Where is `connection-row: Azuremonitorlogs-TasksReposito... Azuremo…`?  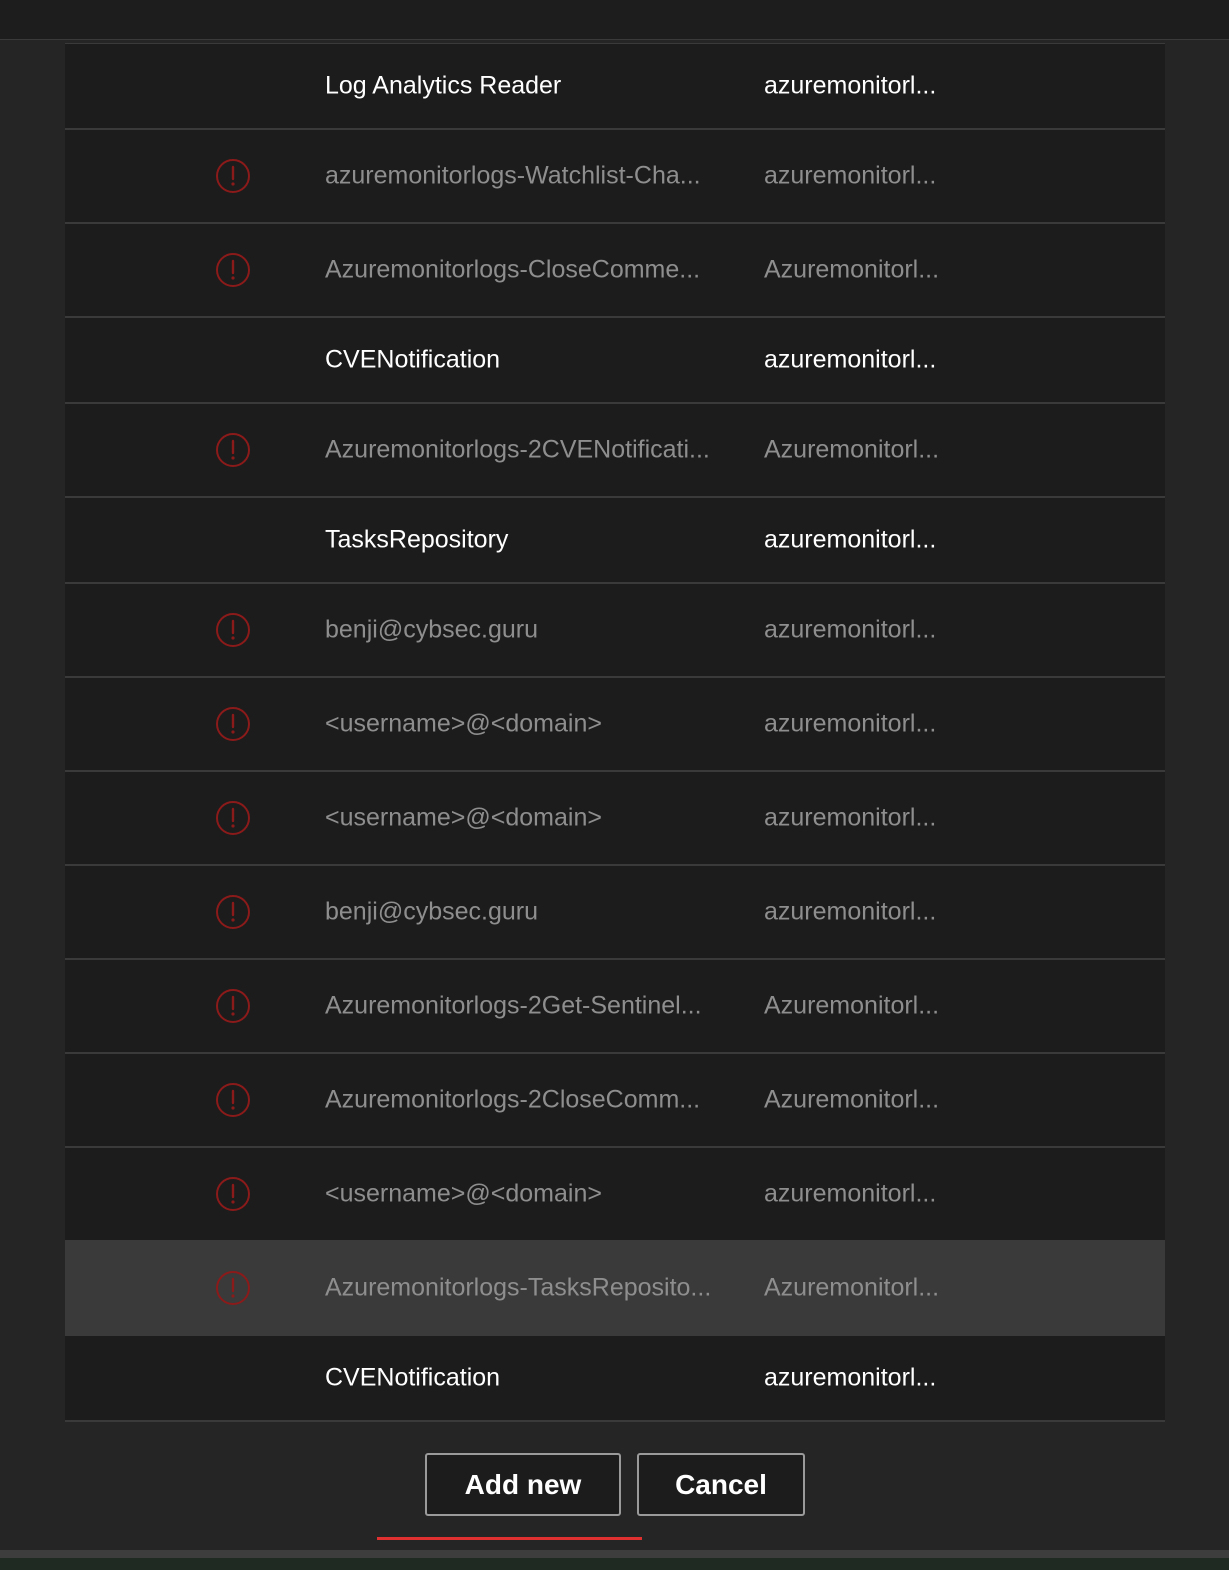
connection-row: Azuremonitorlogs-TasksReposito... Azuremo… is located at coordinates (615, 1289).